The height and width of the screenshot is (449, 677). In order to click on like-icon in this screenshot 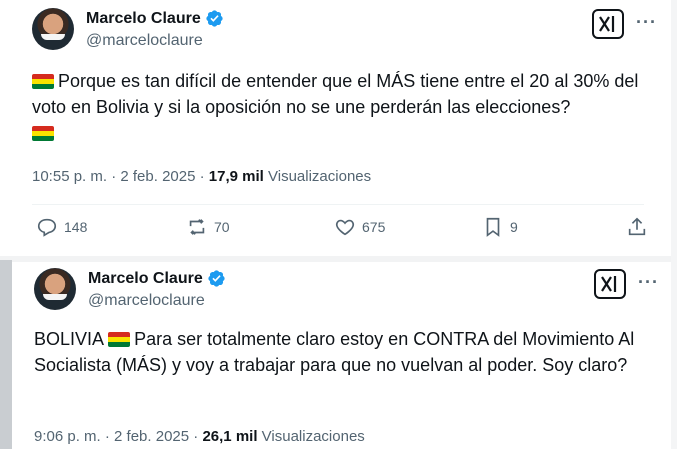, I will do `click(345, 227)`.